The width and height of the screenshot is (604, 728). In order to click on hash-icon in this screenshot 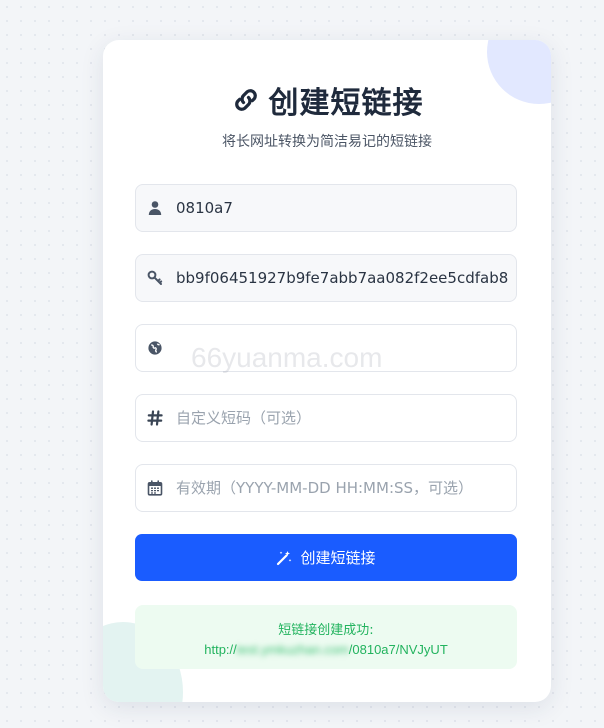, I will do `click(155, 418)`.